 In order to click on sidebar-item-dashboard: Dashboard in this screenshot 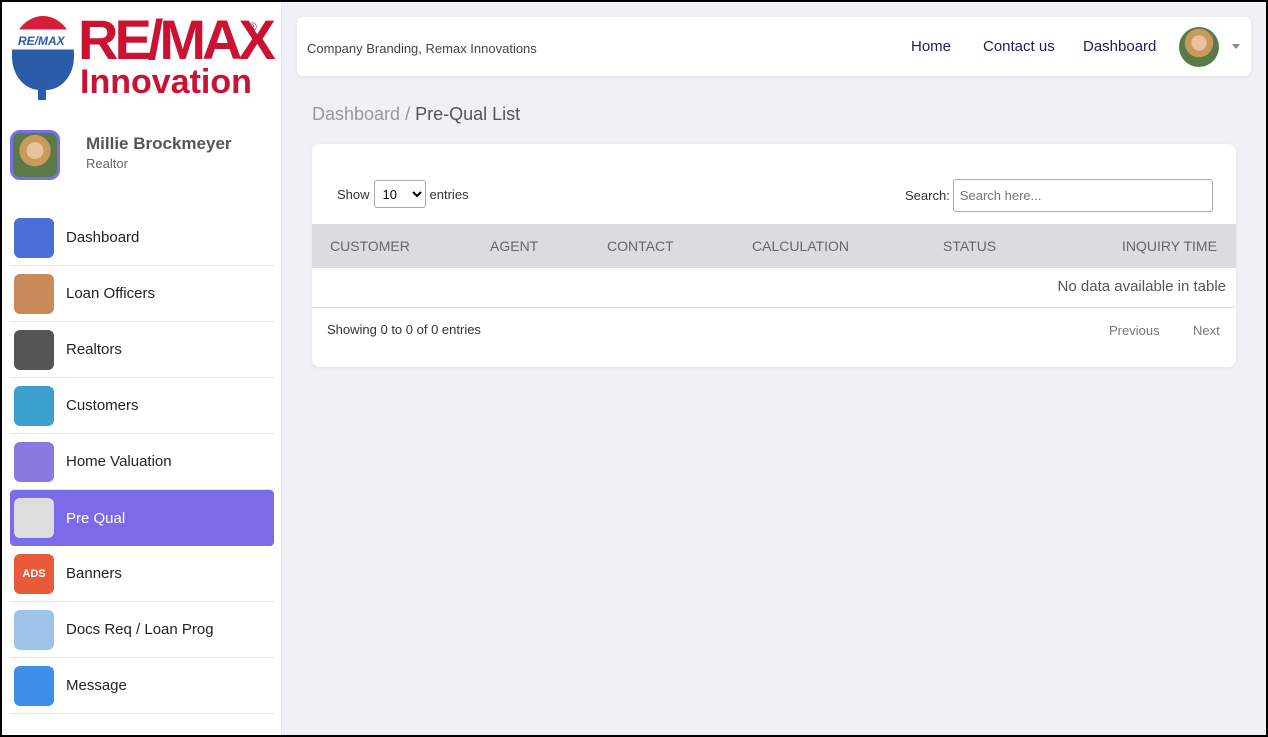, I will do `click(142, 238)`.